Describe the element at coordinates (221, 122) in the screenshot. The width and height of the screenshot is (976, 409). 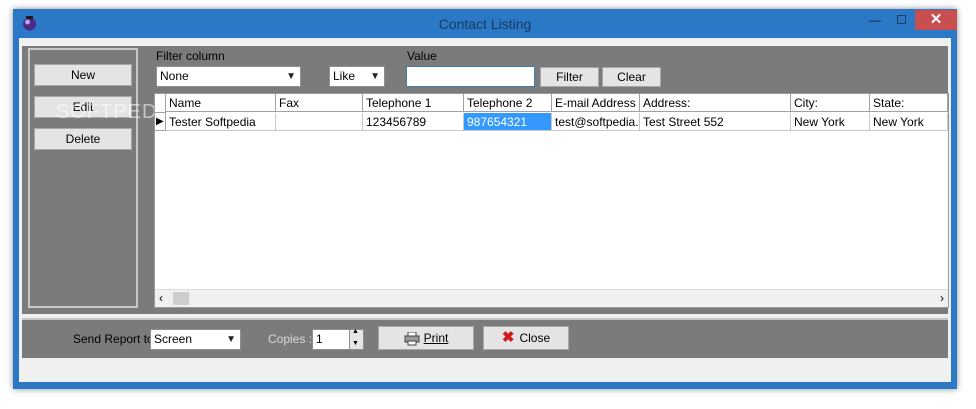
I see `table-cell: Tester Softpedia` at that location.